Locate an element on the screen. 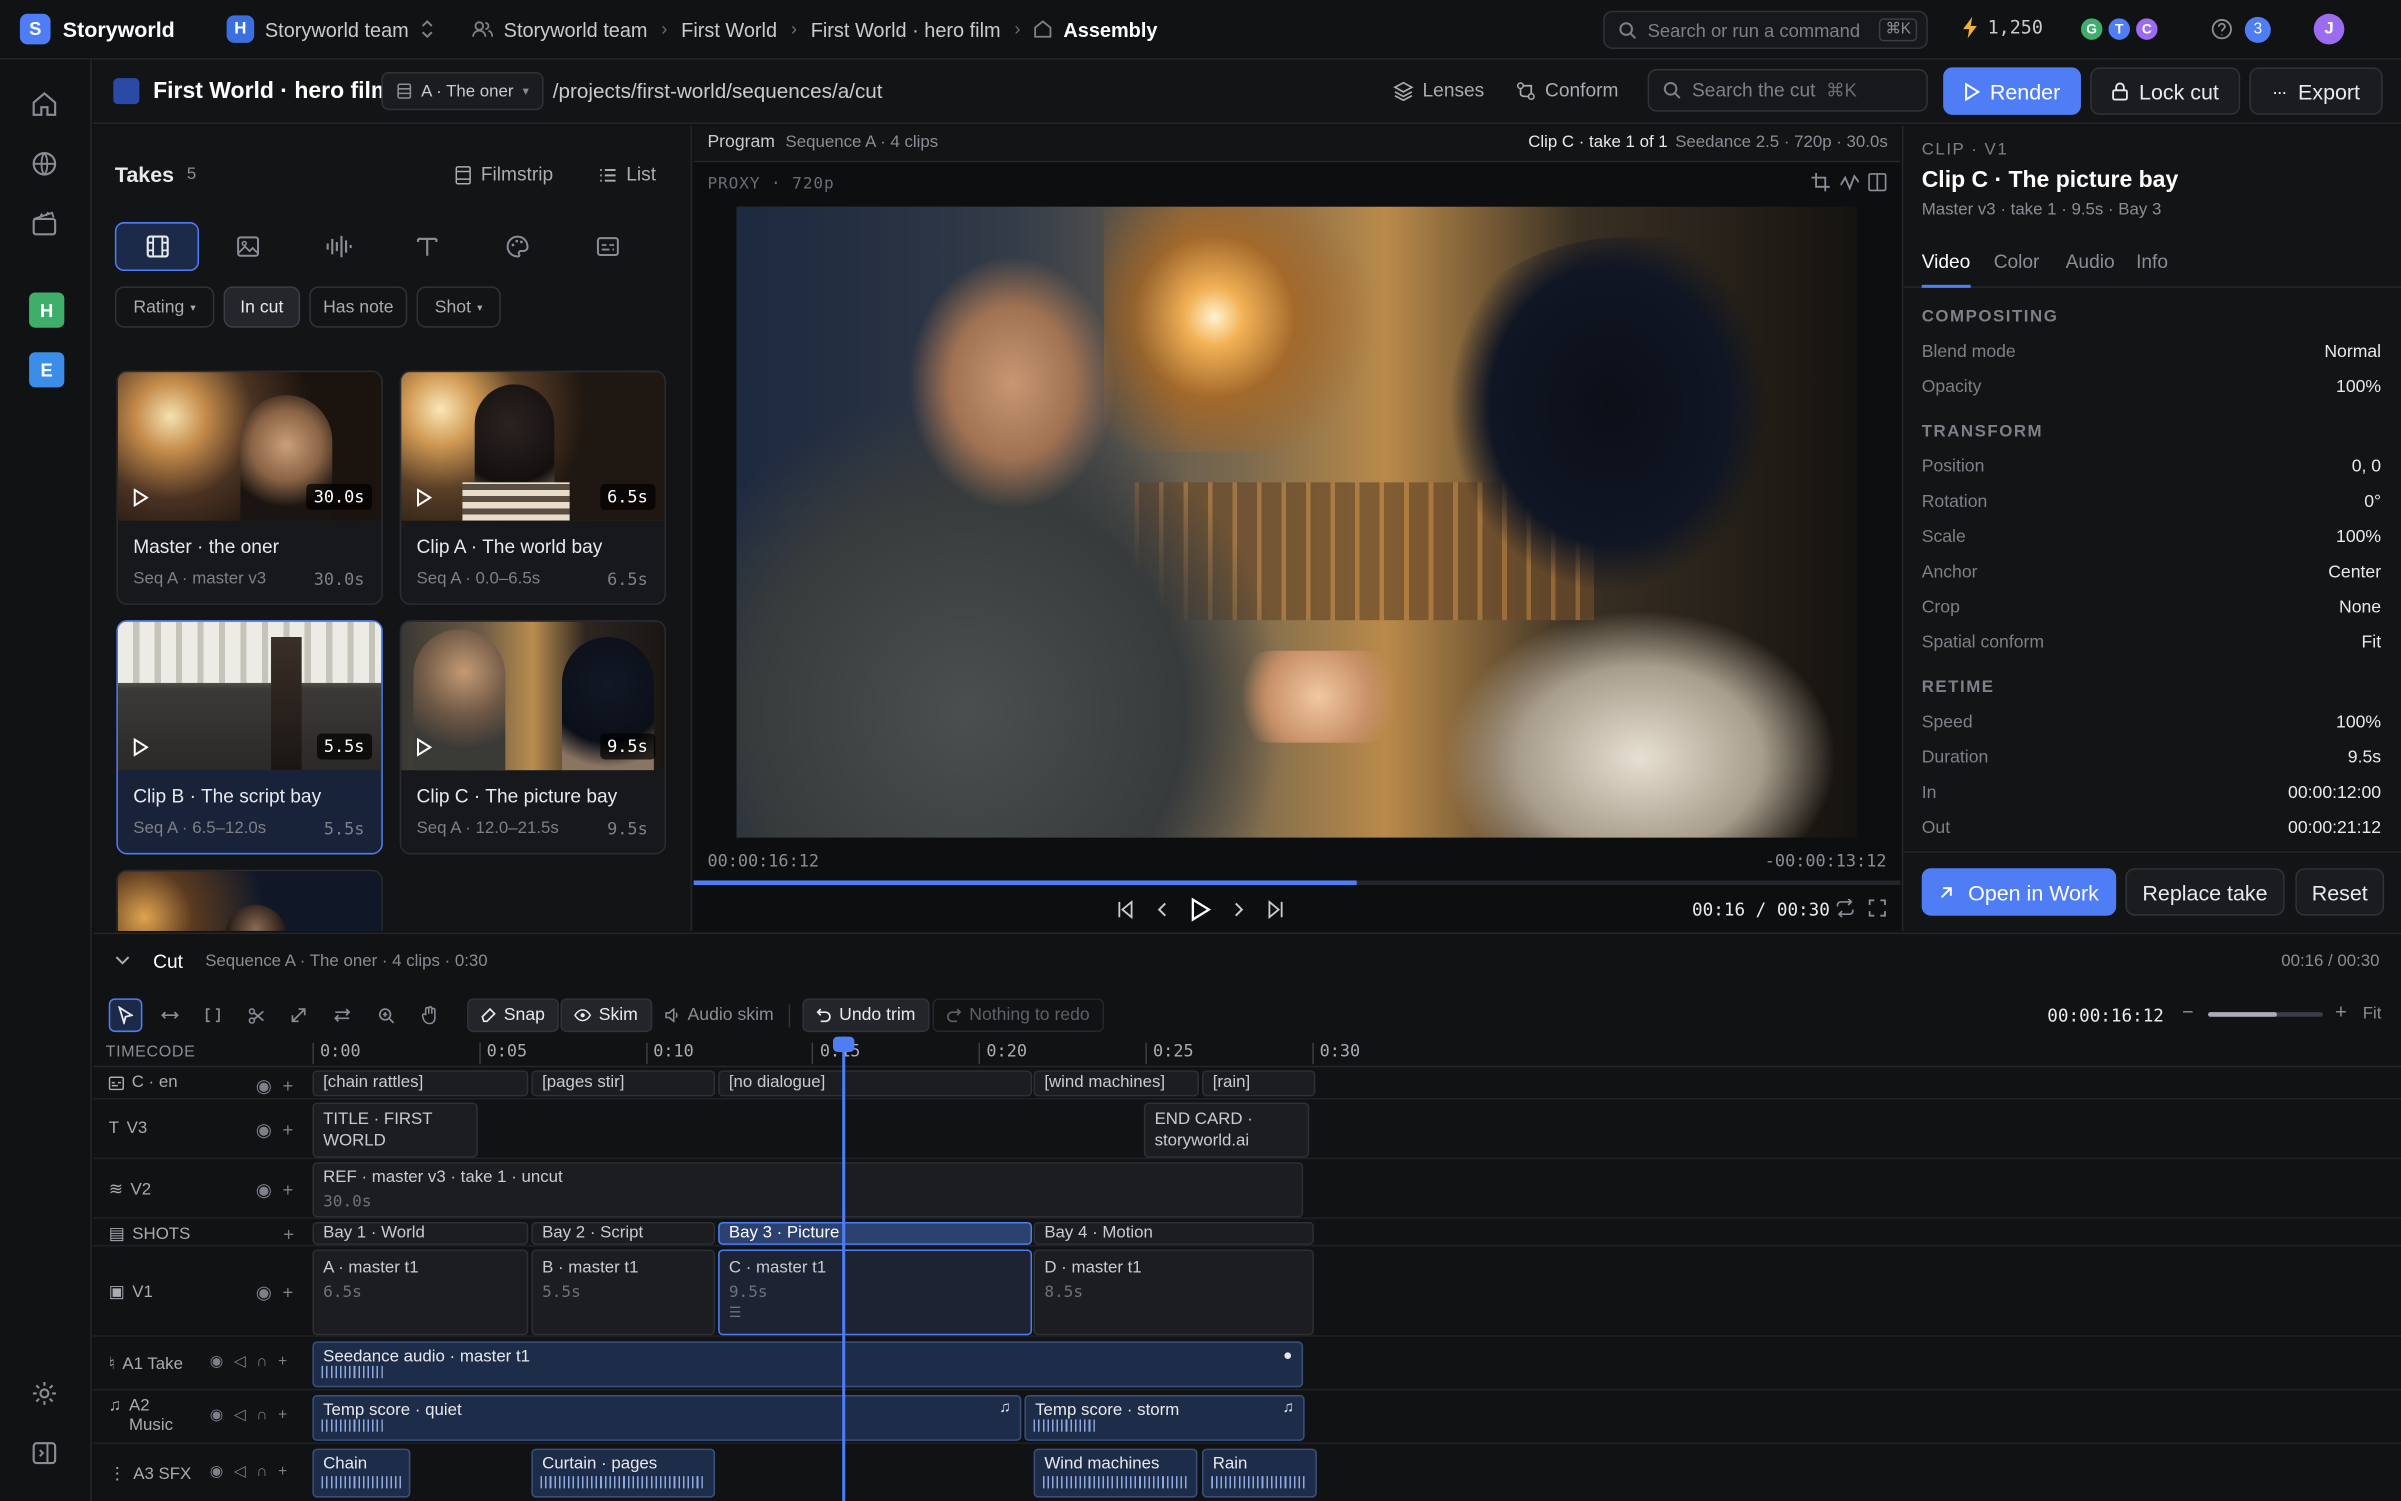 Image resolution: width=2401 pixels, height=1501 pixels. sequence-select: A · The oner ▾ is located at coordinates (463, 91).